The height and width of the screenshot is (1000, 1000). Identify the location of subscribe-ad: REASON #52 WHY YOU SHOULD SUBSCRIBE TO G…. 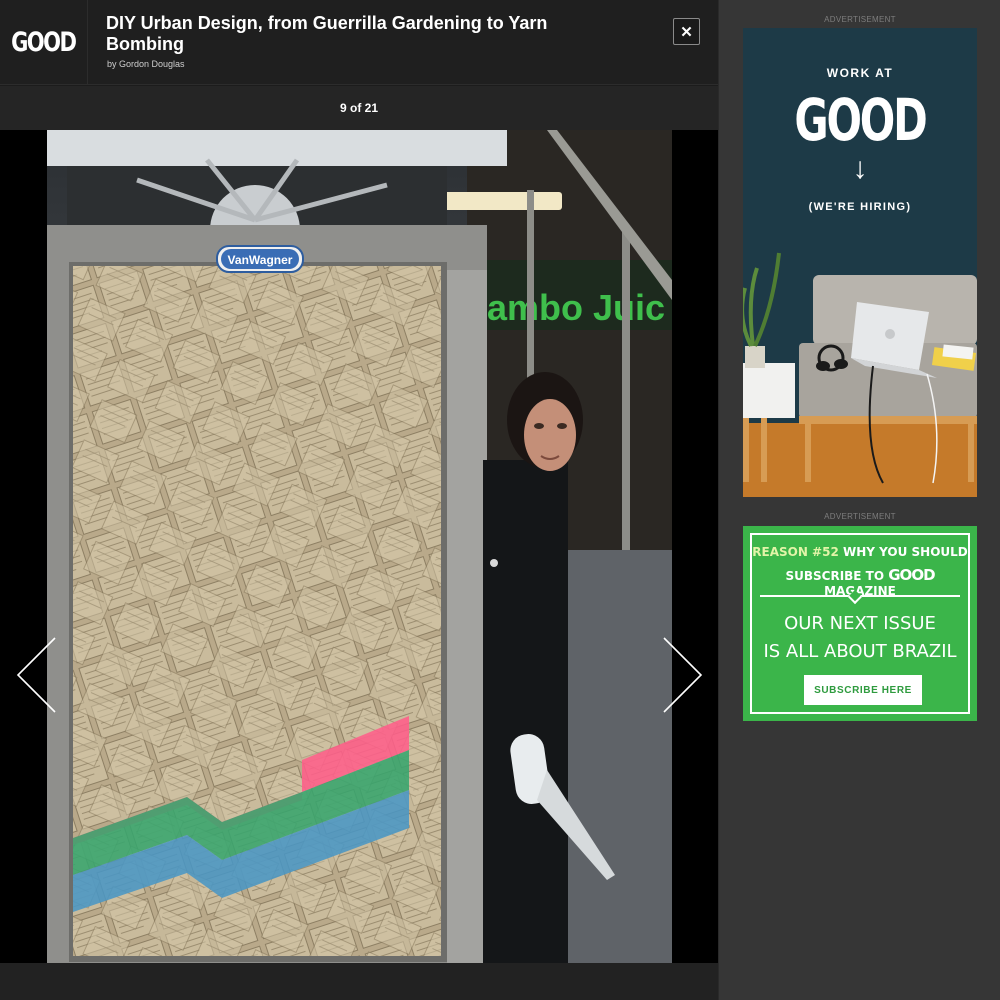
(860, 623).